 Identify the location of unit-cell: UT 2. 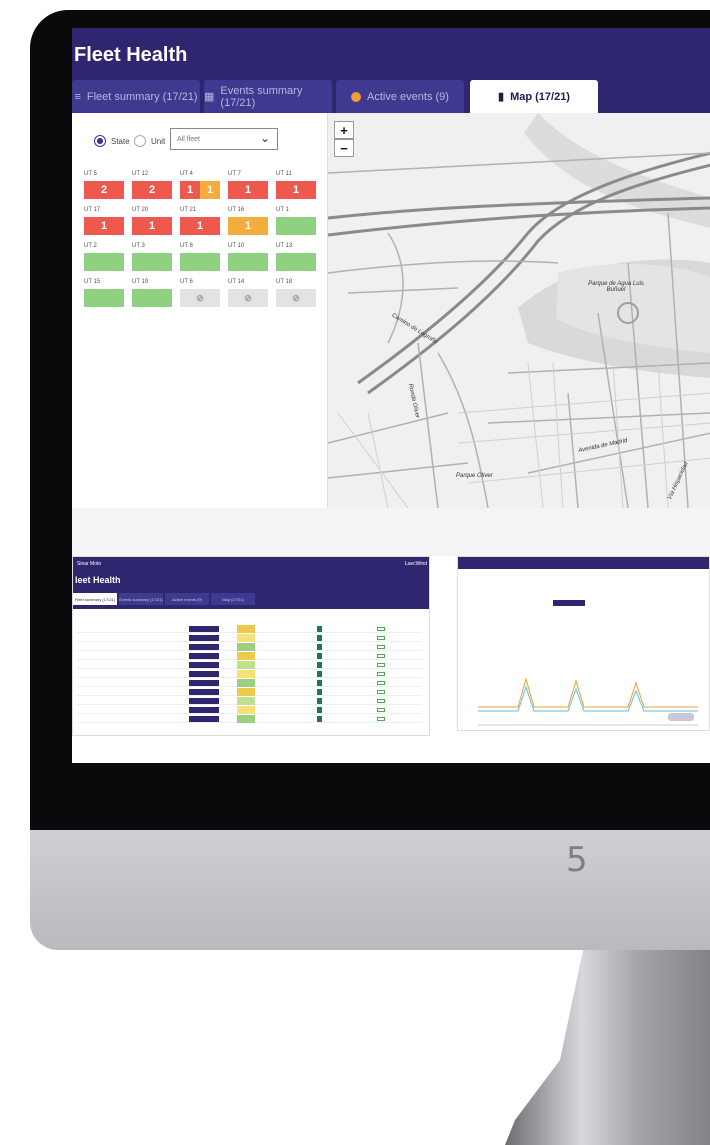
(104, 257).